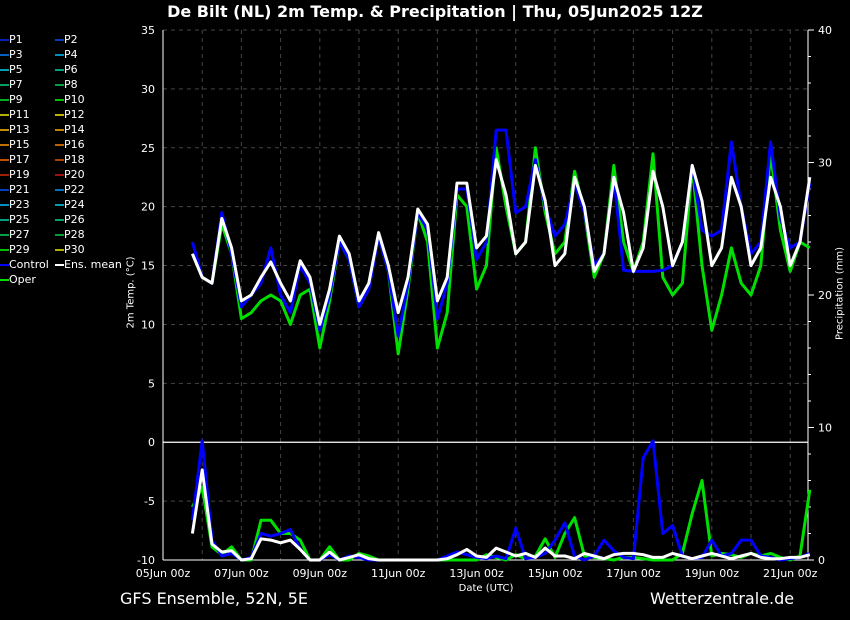  What do you see at coordinates (148, 30) in the screenshot?
I see `y-tick-label: 35` at bounding box center [148, 30].